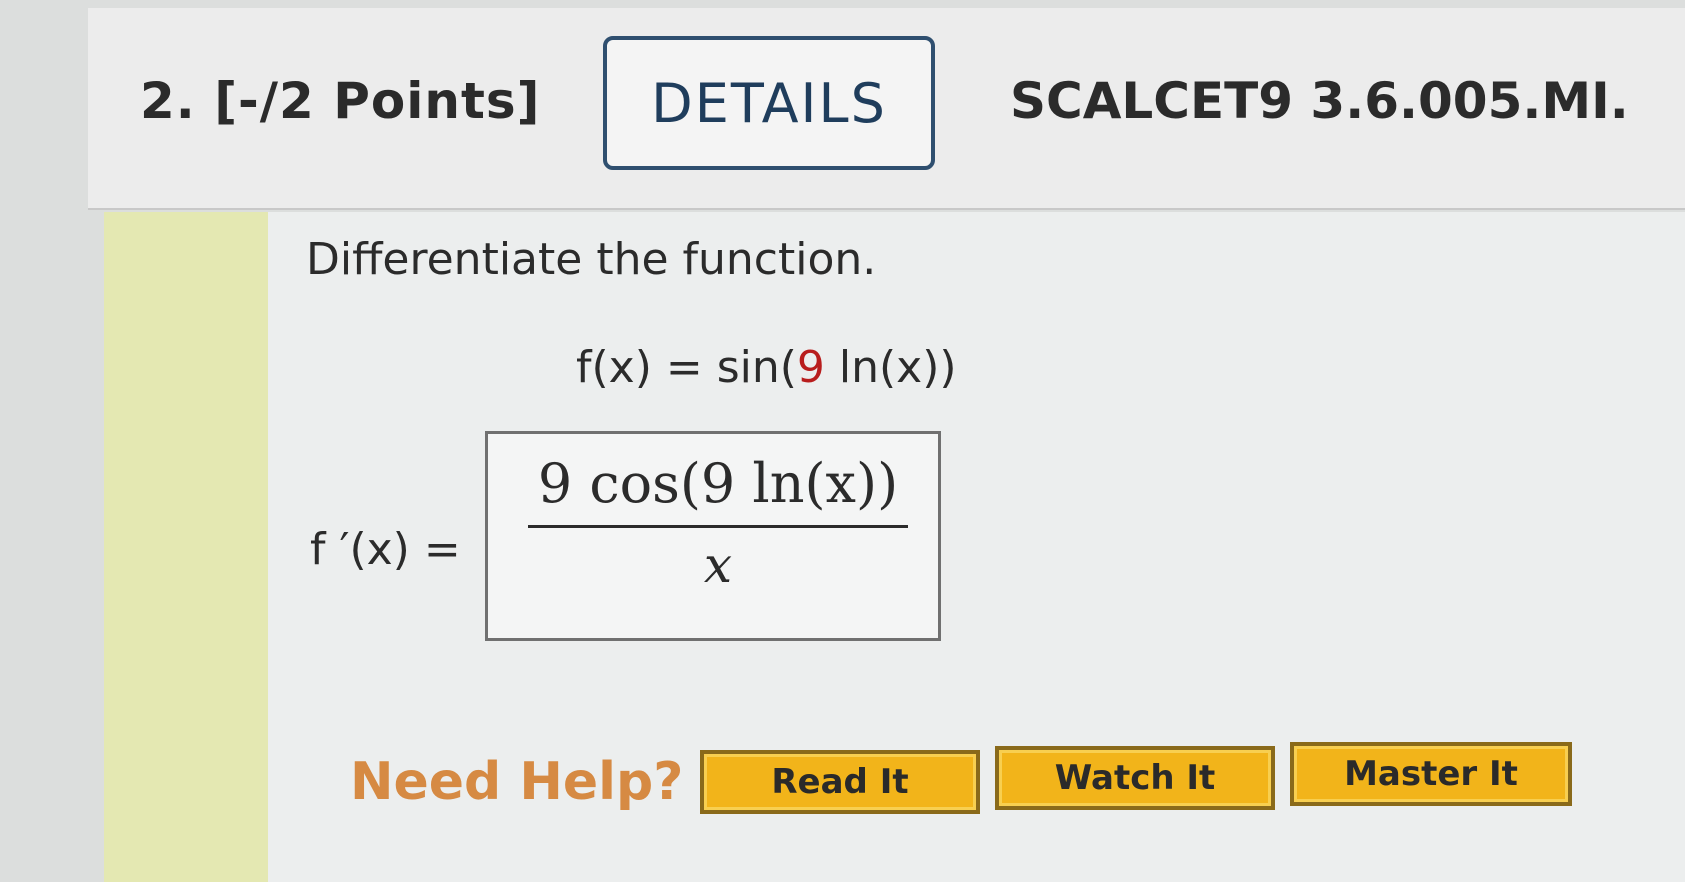 The height and width of the screenshot is (882, 1685). Describe the element at coordinates (769, 103) in the screenshot. I see `details-button: DETAILS` at that location.